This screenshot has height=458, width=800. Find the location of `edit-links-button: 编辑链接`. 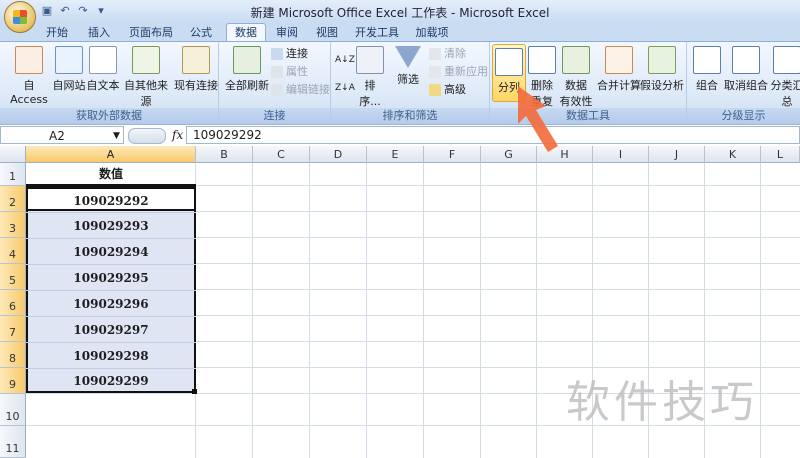

edit-links-button: 编辑链接 is located at coordinates (300, 90).